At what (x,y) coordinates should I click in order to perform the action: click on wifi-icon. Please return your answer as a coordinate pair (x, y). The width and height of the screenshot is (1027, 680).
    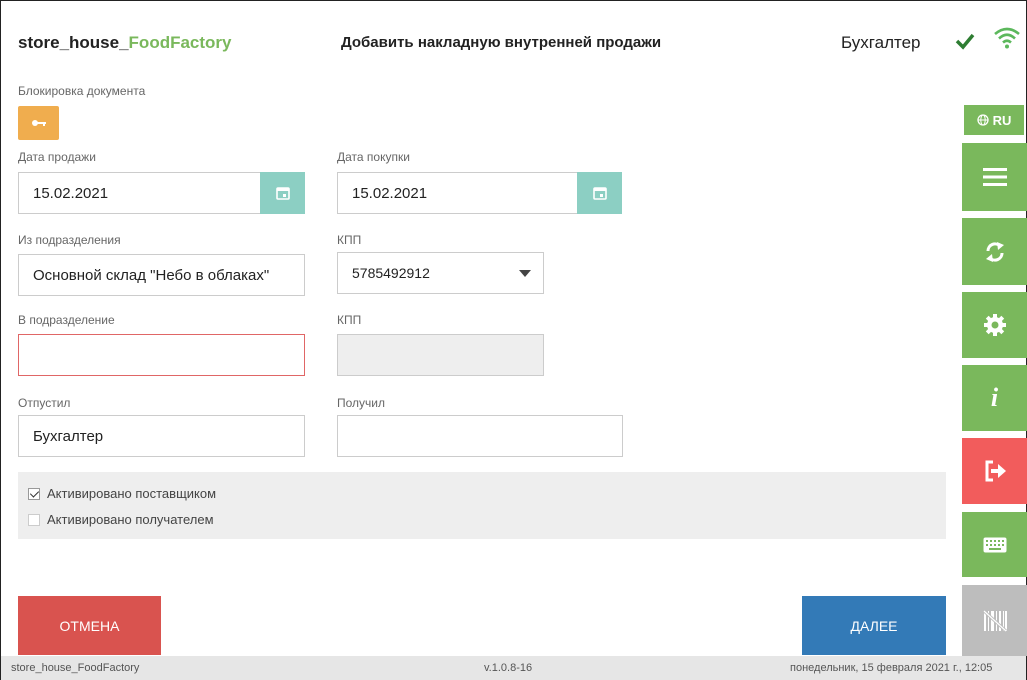
    Looking at the image, I should click on (1007, 38).